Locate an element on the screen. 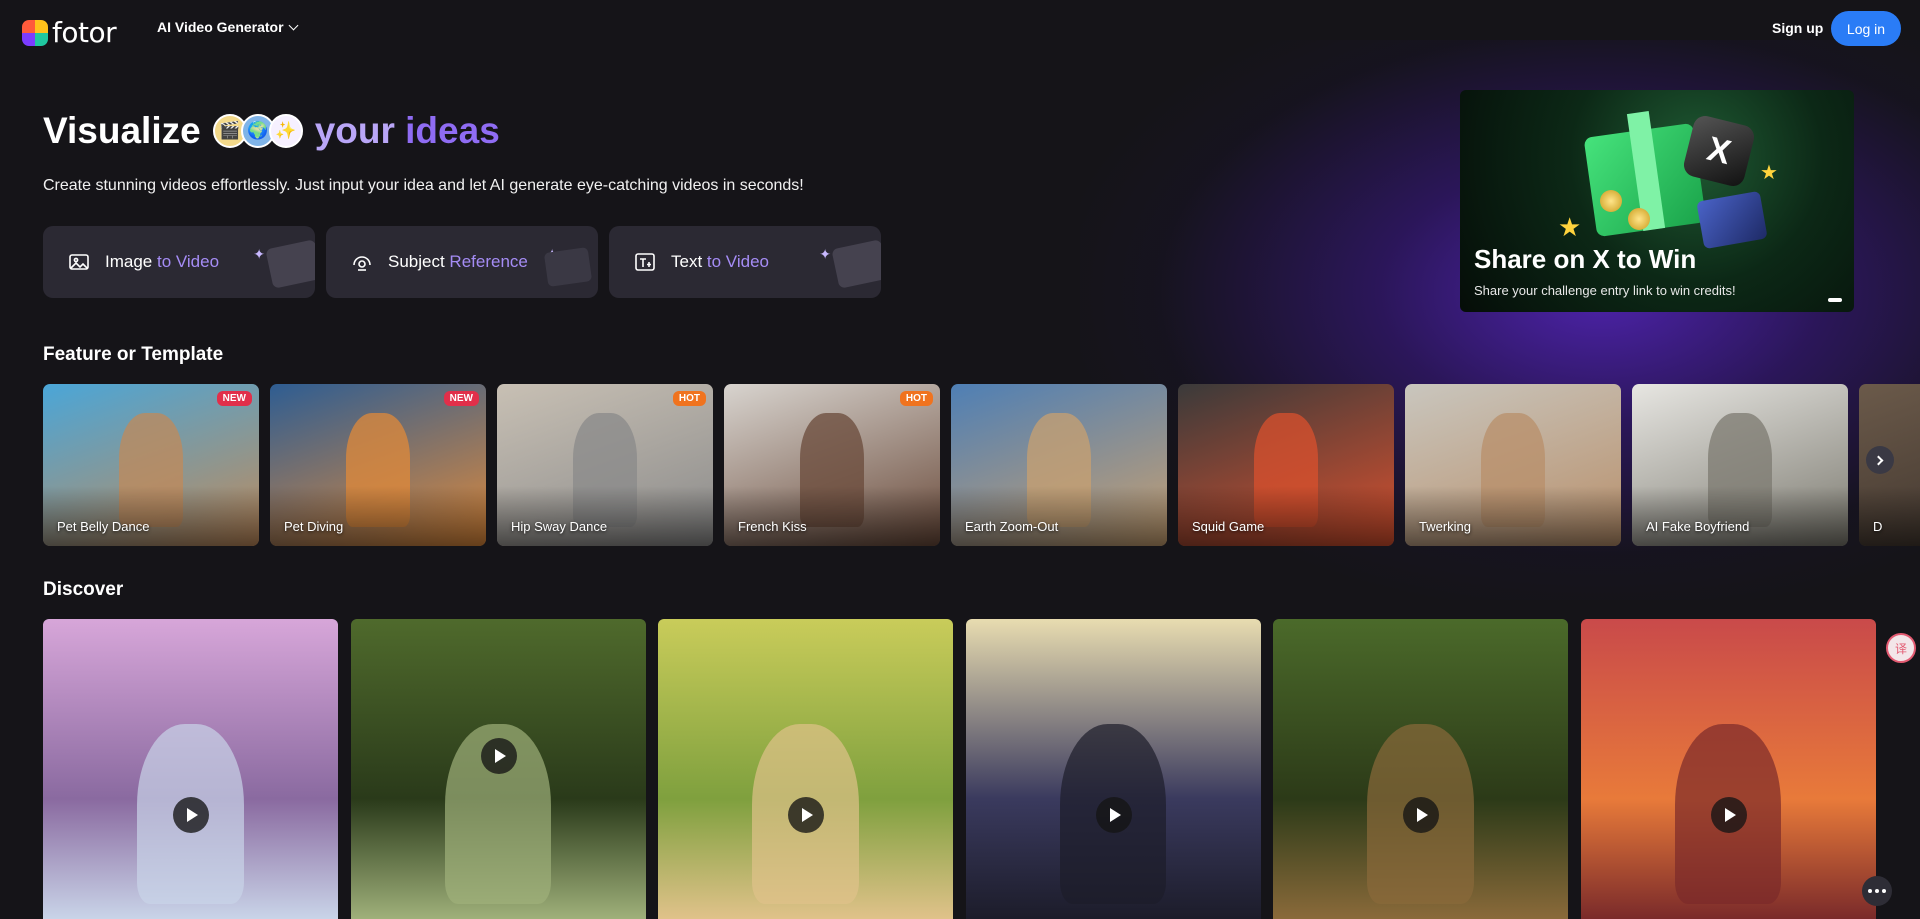 This screenshot has height=919, width=1920. hero-emoji-group: 🎬 🌍 ✨ is located at coordinates (257, 131).